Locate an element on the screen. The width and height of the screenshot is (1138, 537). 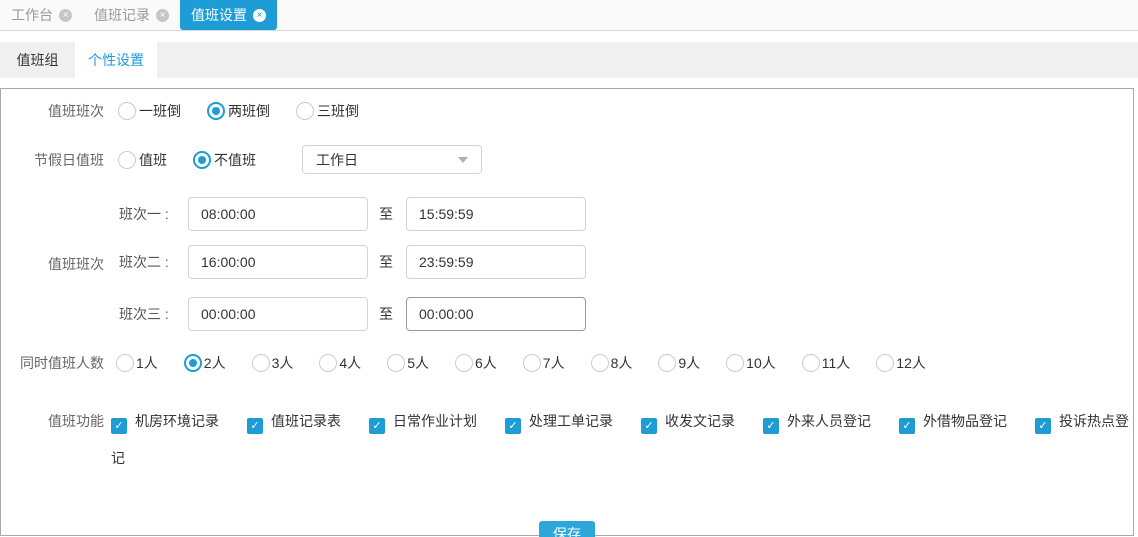
save-row: 保存 is located at coordinates (567, 529).